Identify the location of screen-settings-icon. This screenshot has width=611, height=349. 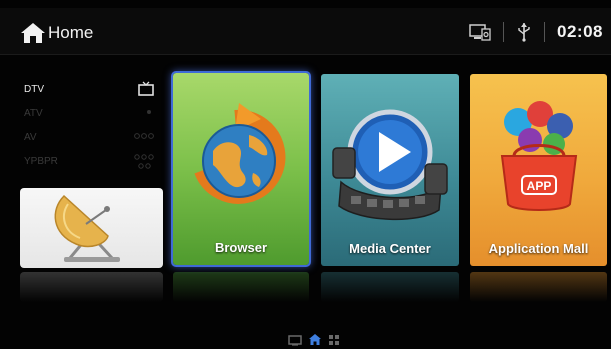
(480, 32).